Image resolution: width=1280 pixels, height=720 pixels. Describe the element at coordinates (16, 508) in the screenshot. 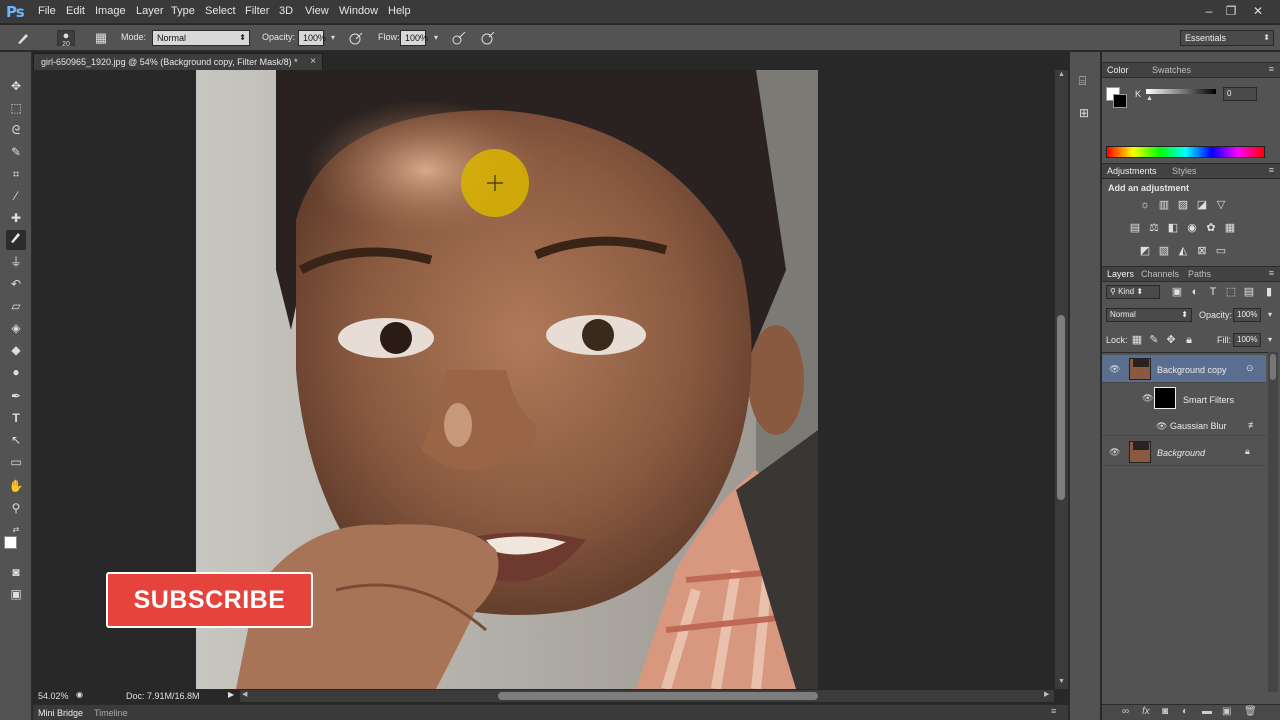

I see `zoom-tool-icon: ⚲` at that location.